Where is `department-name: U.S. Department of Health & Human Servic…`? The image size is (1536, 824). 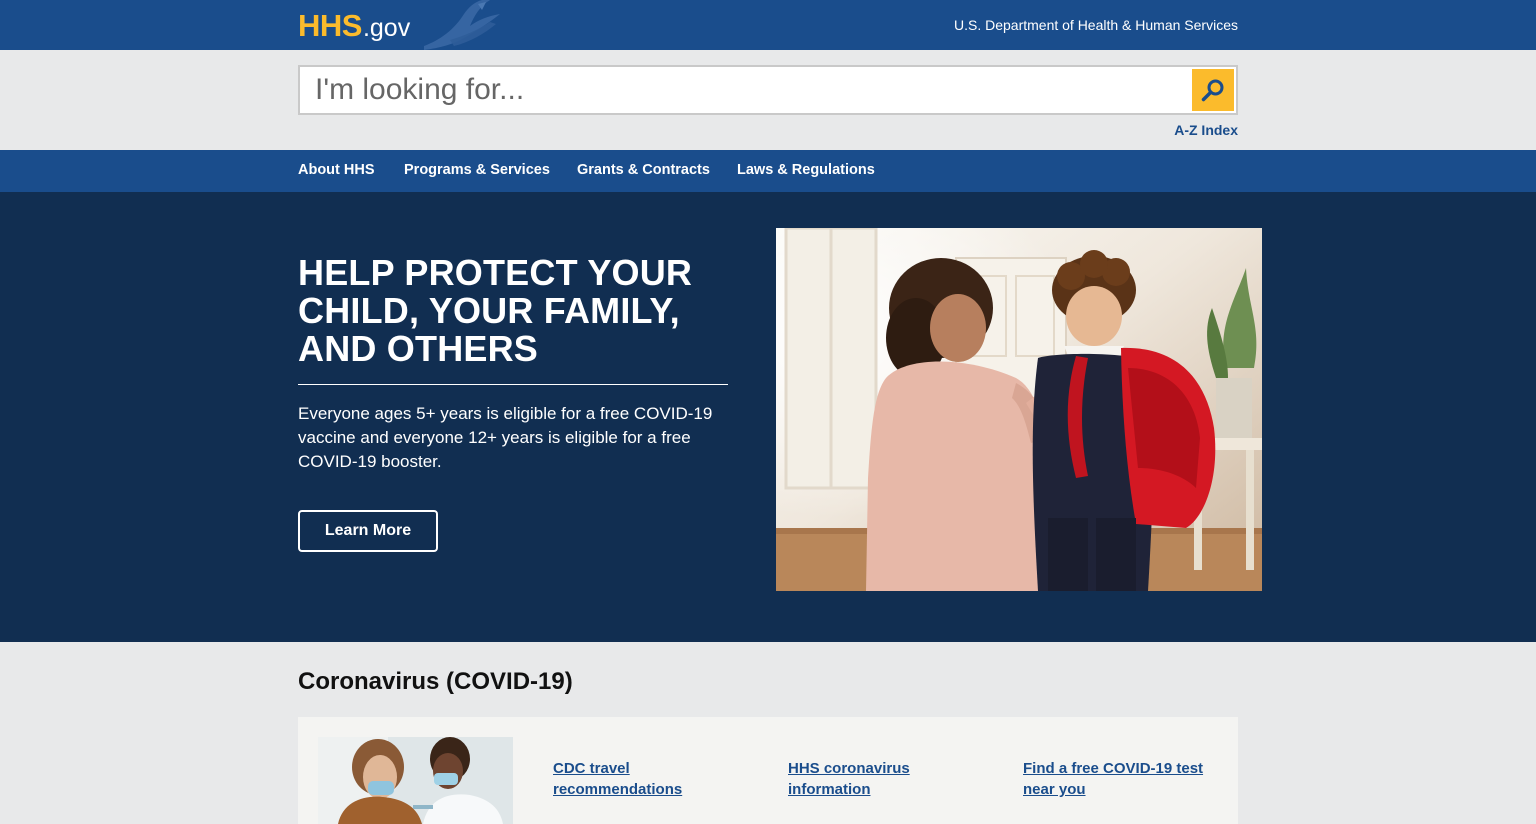 department-name: U.S. Department of Health & Human Servic… is located at coordinates (1095, 25).